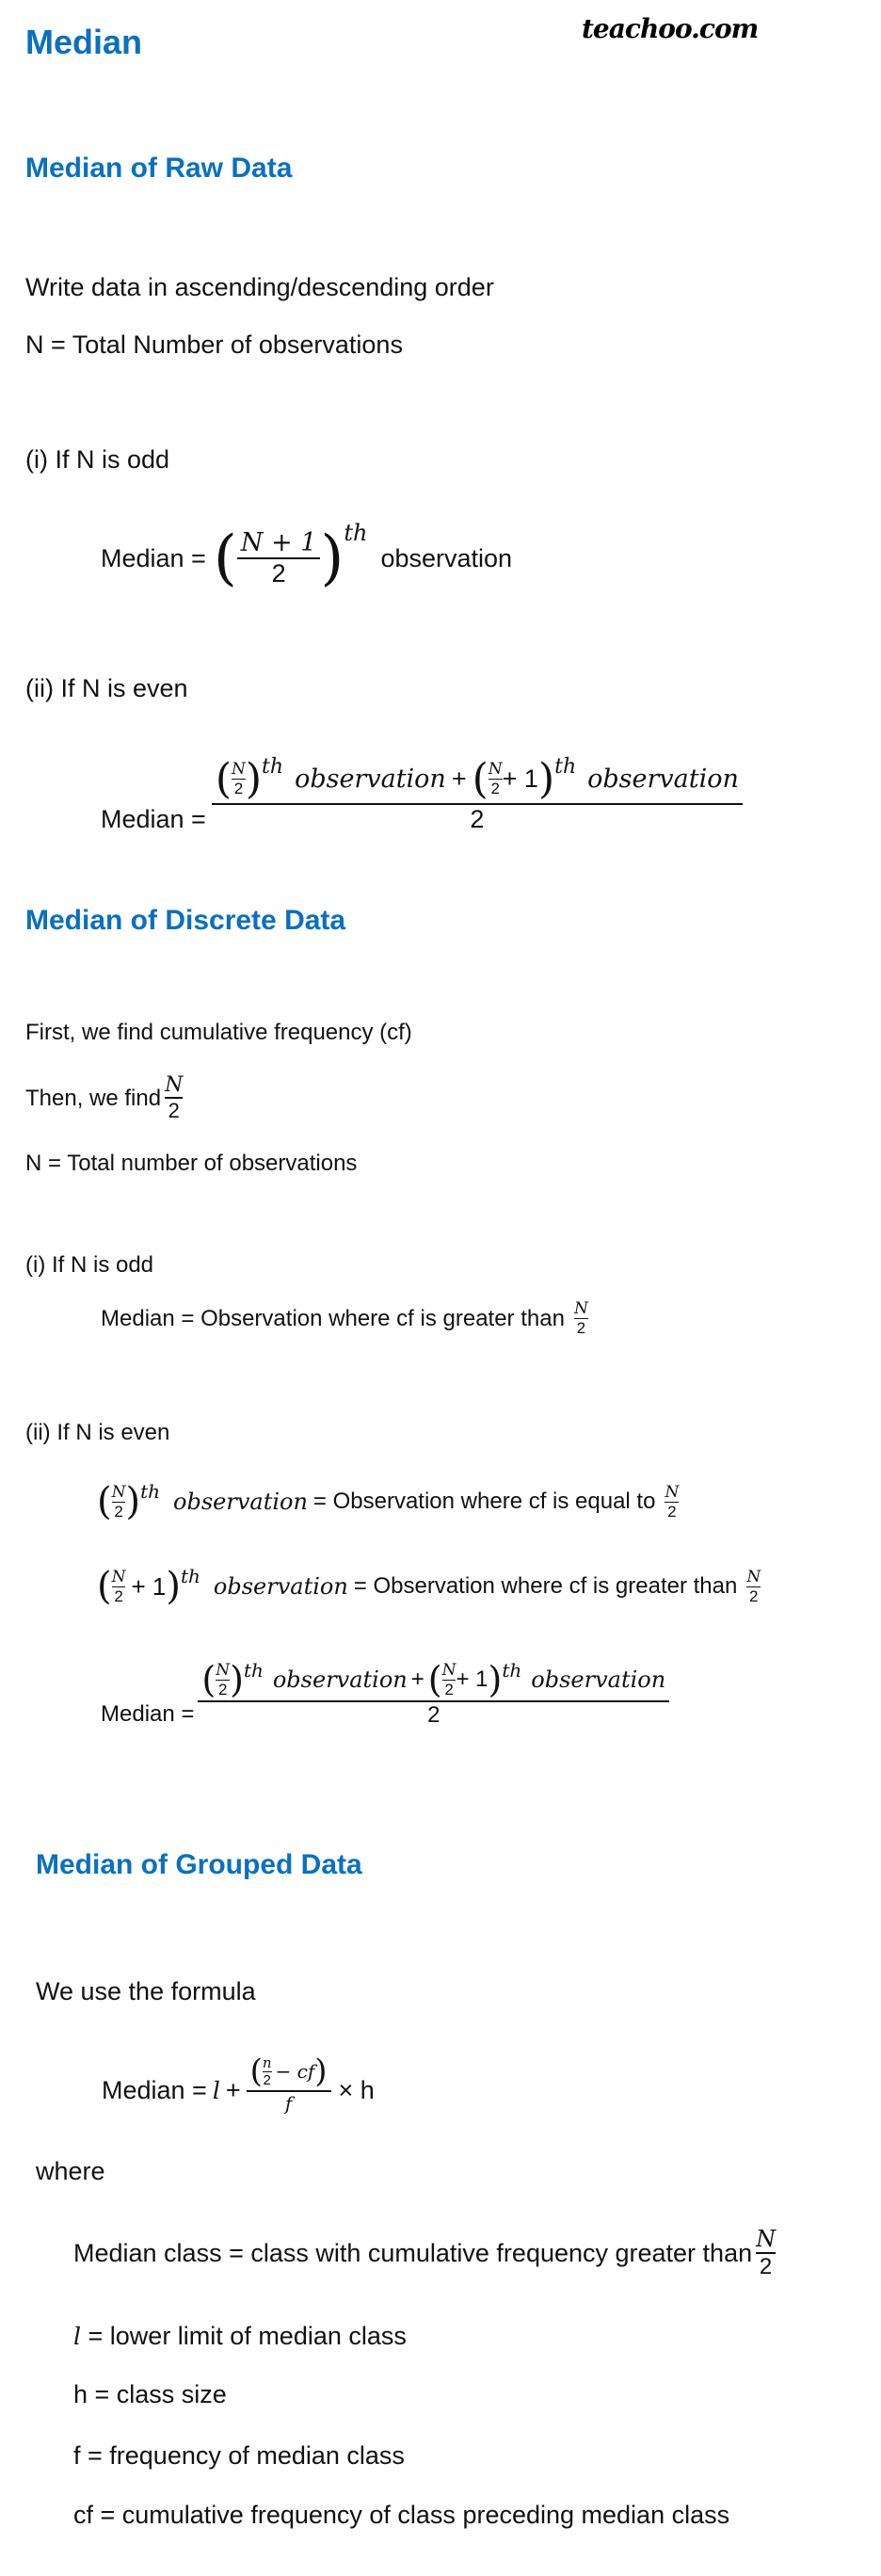 Image resolution: width=881 pixels, height=2576 pixels. I want to click on raw-odd-label: (i) If N is odd, so click(97, 459).